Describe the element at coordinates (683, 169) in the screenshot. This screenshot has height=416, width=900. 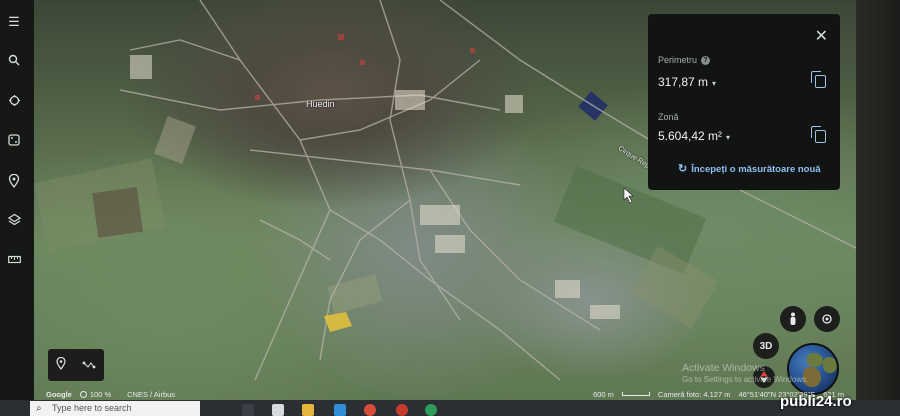
I see `refresh-icon: ↻` at that location.